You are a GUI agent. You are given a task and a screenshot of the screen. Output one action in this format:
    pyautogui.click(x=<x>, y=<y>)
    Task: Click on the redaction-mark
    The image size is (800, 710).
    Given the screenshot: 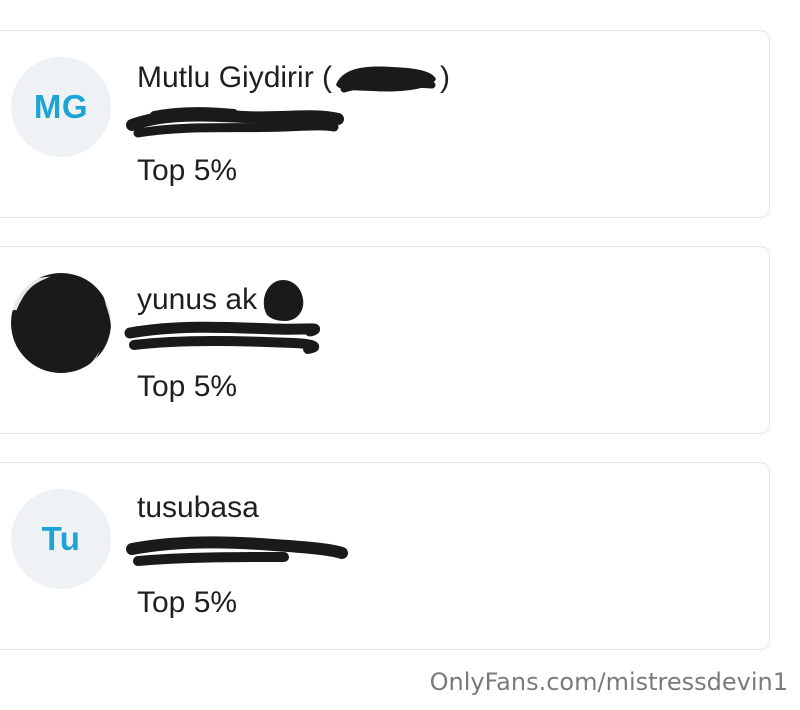 What is the action you would take?
    pyautogui.click(x=386, y=79)
    